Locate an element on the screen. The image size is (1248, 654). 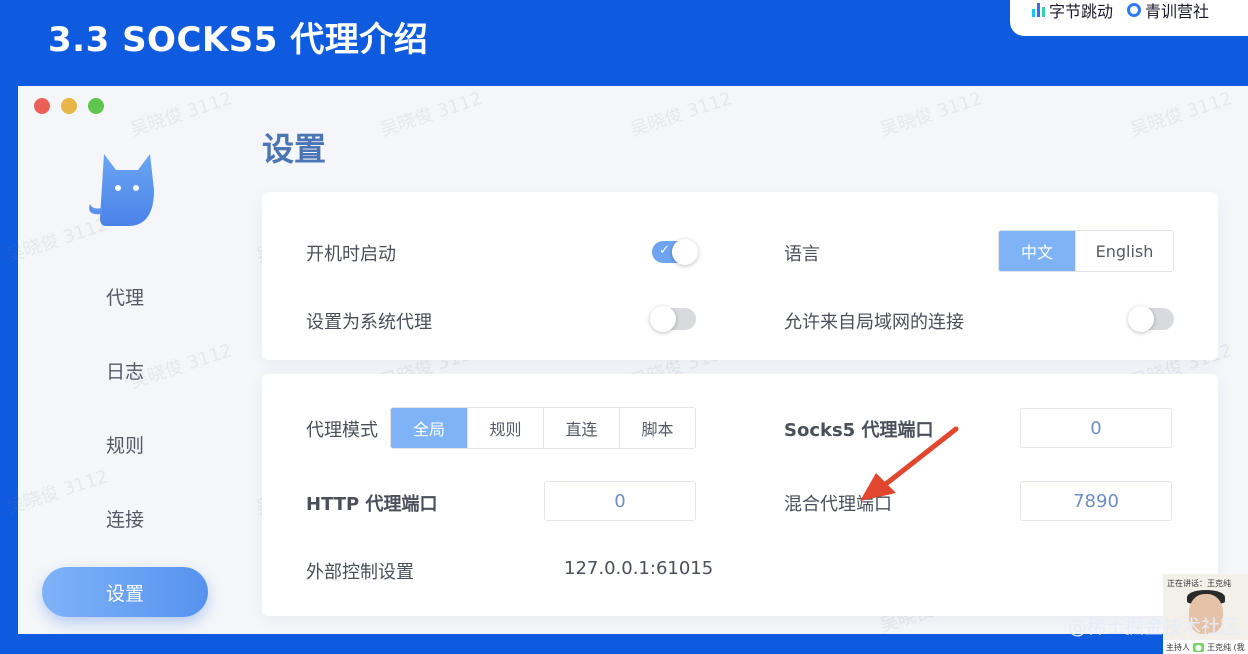
external-controller-label: 外部控制设置 is located at coordinates (360, 572).